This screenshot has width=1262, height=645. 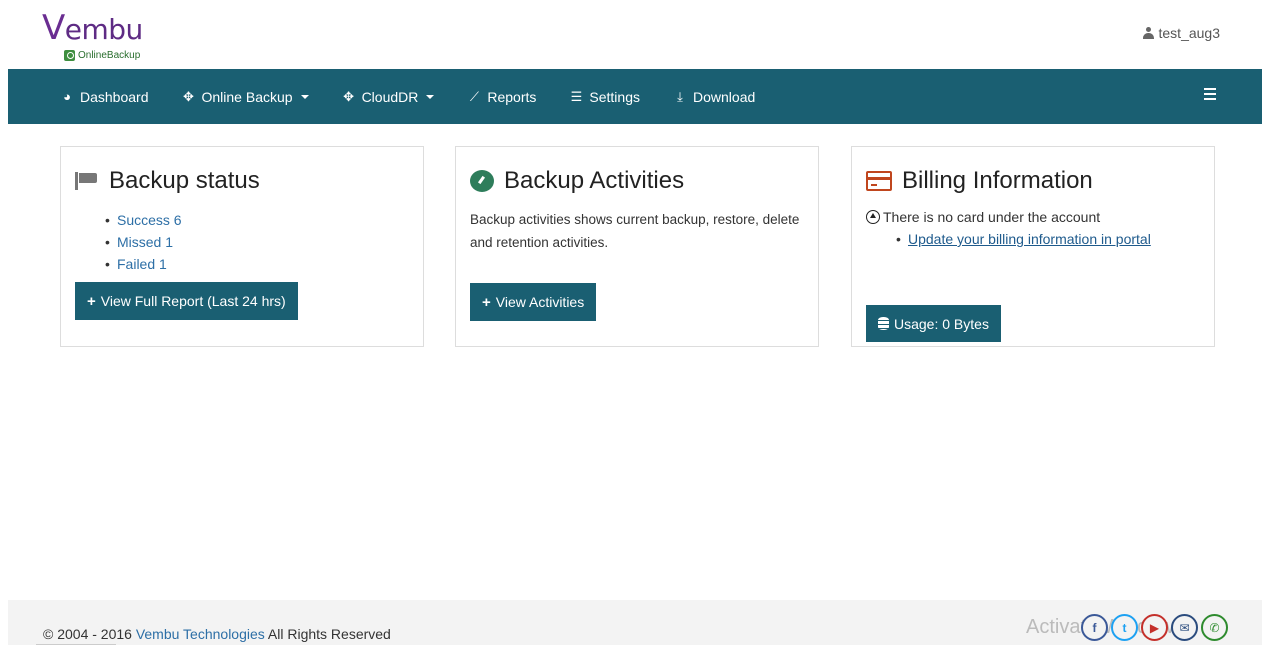 What do you see at coordinates (69, 55) in the screenshot?
I see `cloud-backup-icon` at bounding box center [69, 55].